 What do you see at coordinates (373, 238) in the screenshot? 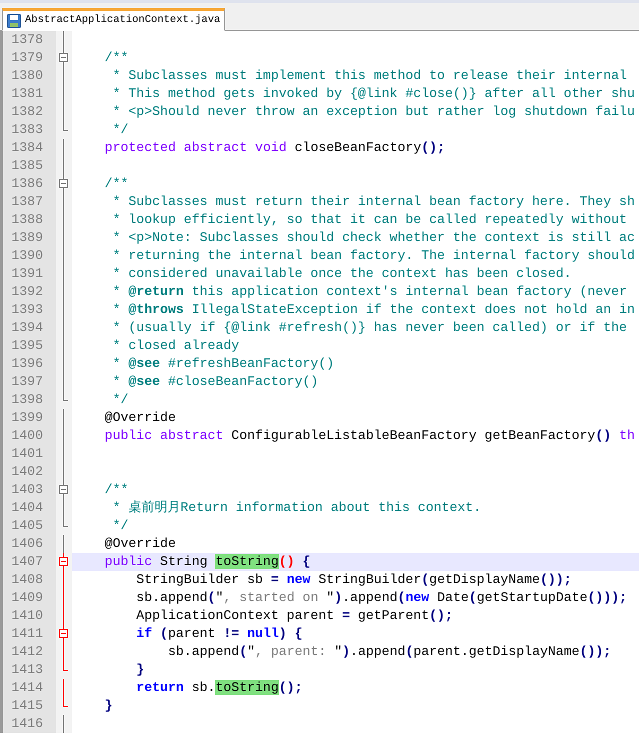
I see `code-line: * <p>Note: Subclasses should check whether the context is still ac` at bounding box center [373, 238].